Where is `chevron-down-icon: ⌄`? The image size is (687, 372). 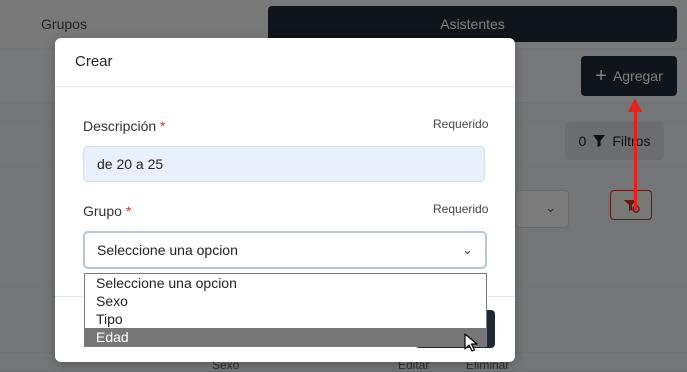
chevron-down-icon: ⌄ is located at coordinates (467, 249).